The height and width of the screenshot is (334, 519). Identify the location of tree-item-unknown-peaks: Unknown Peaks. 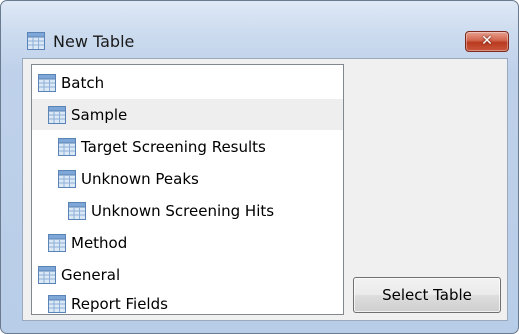
(187, 178).